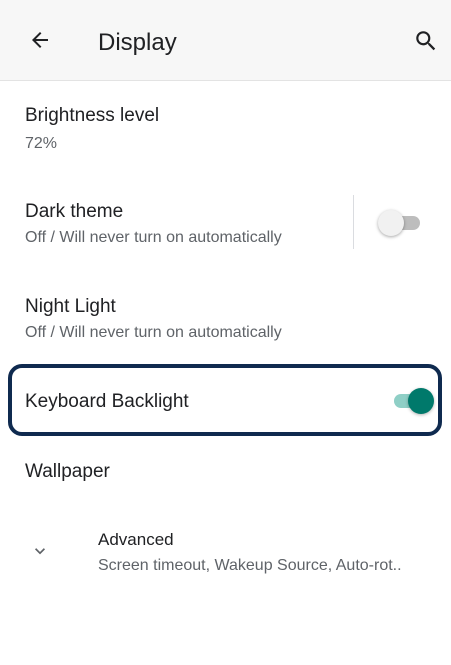 This screenshot has width=451, height=665. Describe the element at coordinates (74, 211) in the screenshot. I see `dark-theme-title: Dark theme` at that location.